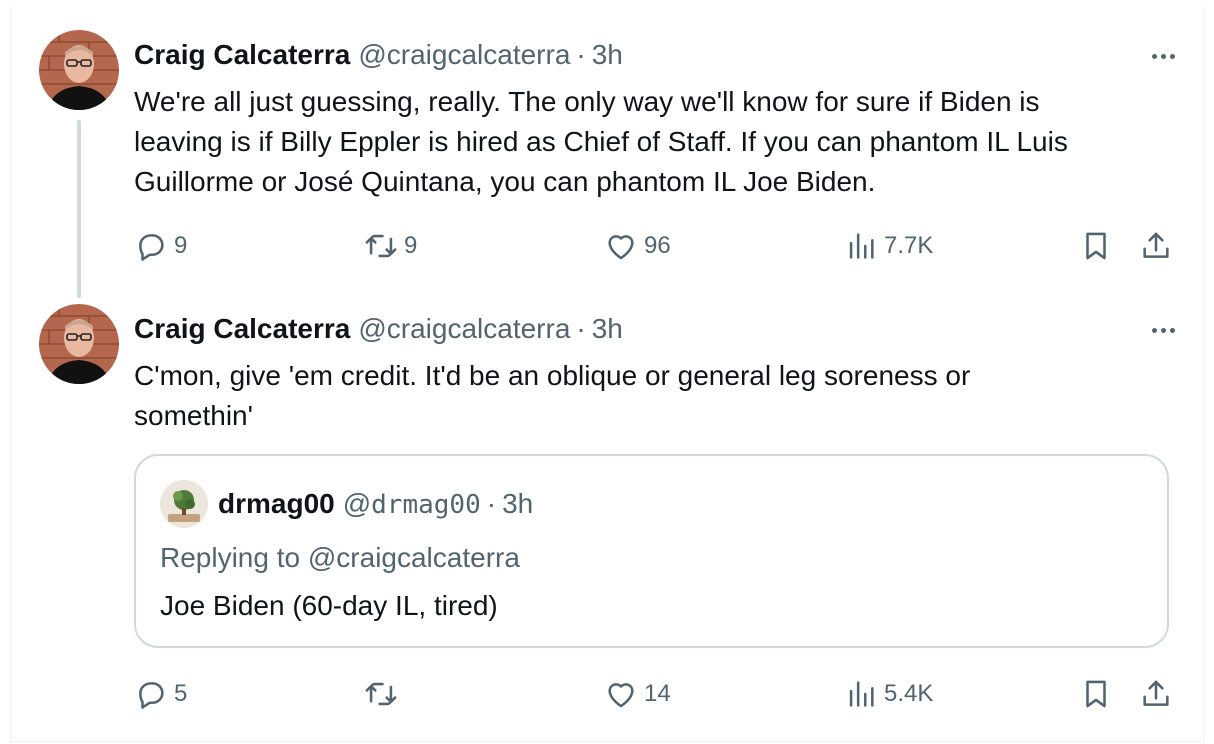 The image size is (1214, 744). I want to click on quoted-avatar, so click(184, 504).